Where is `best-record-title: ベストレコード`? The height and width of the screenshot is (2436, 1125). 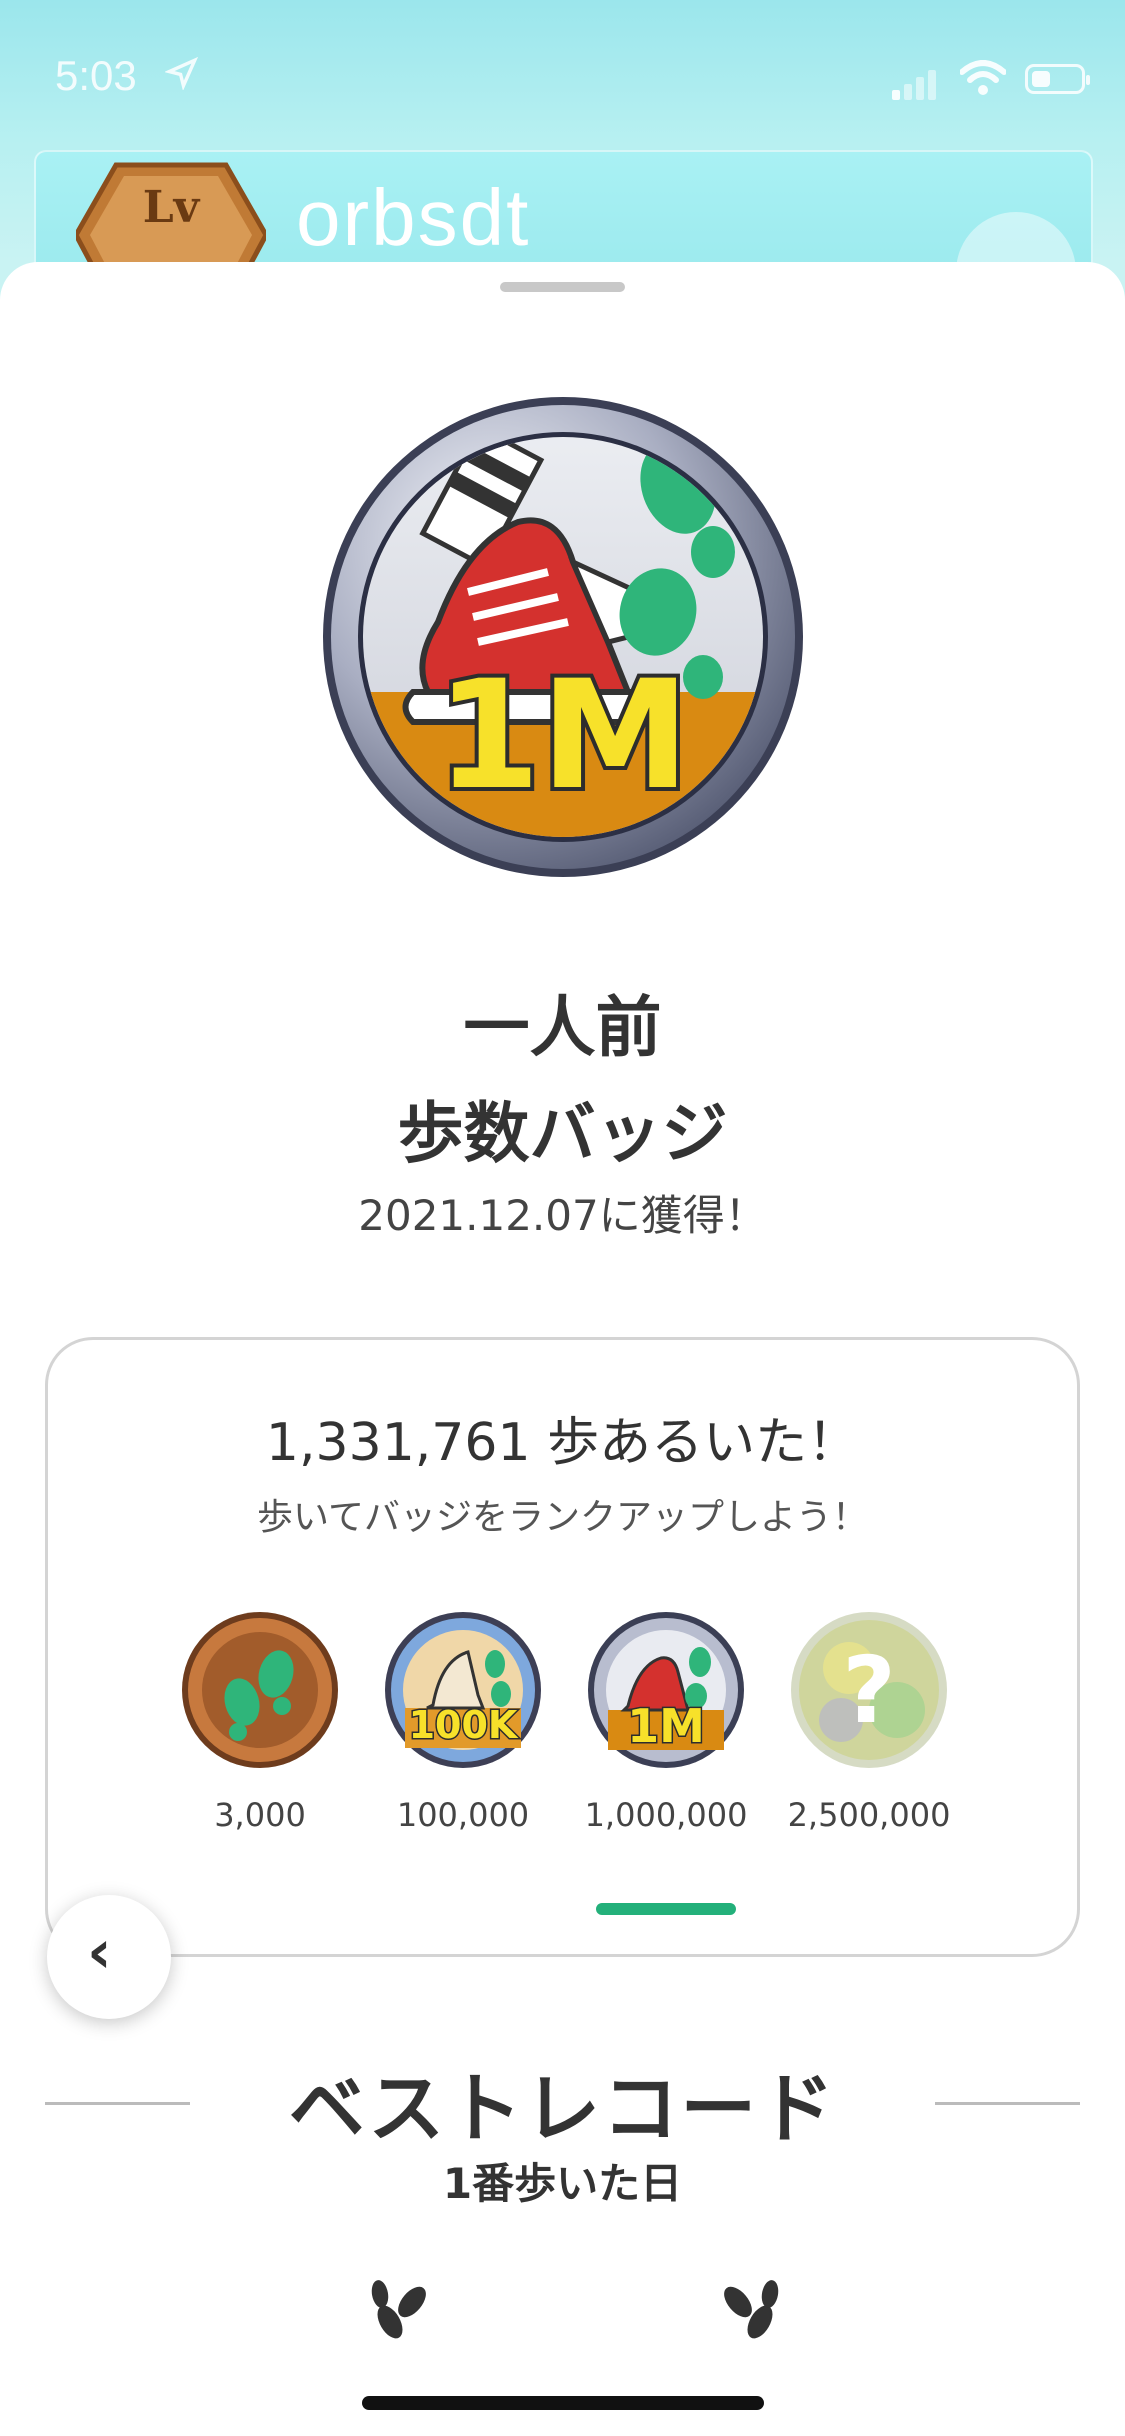 best-record-title: ベストレコード is located at coordinates (562, 2108).